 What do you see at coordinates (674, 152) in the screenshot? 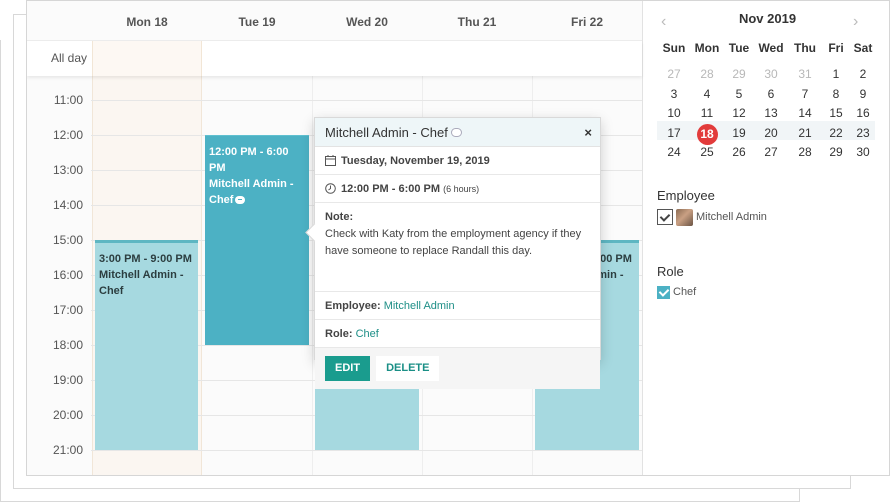
I see `mini-calendar-day: 24` at bounding box center [674, 152].